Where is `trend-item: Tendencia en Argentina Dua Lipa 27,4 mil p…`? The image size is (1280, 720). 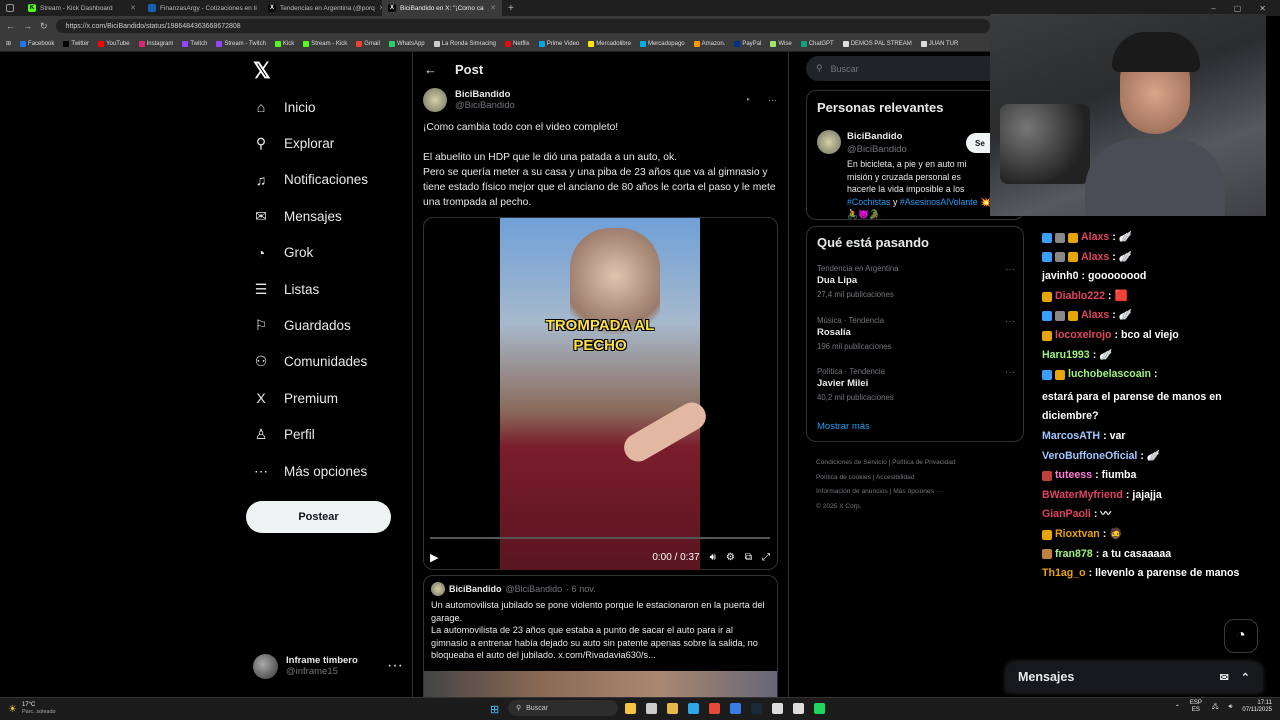
trend-item: Tendencia en Argentina Dua Lipa 27,4 mil p… is located at coordinates (917, 281).